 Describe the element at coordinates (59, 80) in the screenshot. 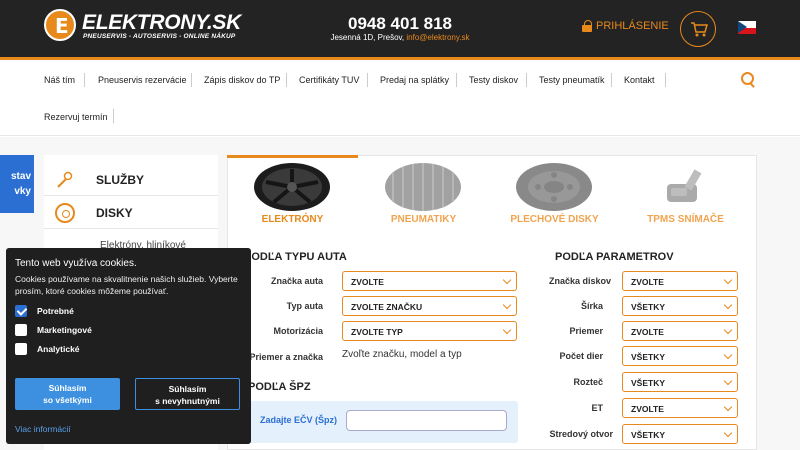

I see `nav-item-nas-tim: Náš tím` at that location.